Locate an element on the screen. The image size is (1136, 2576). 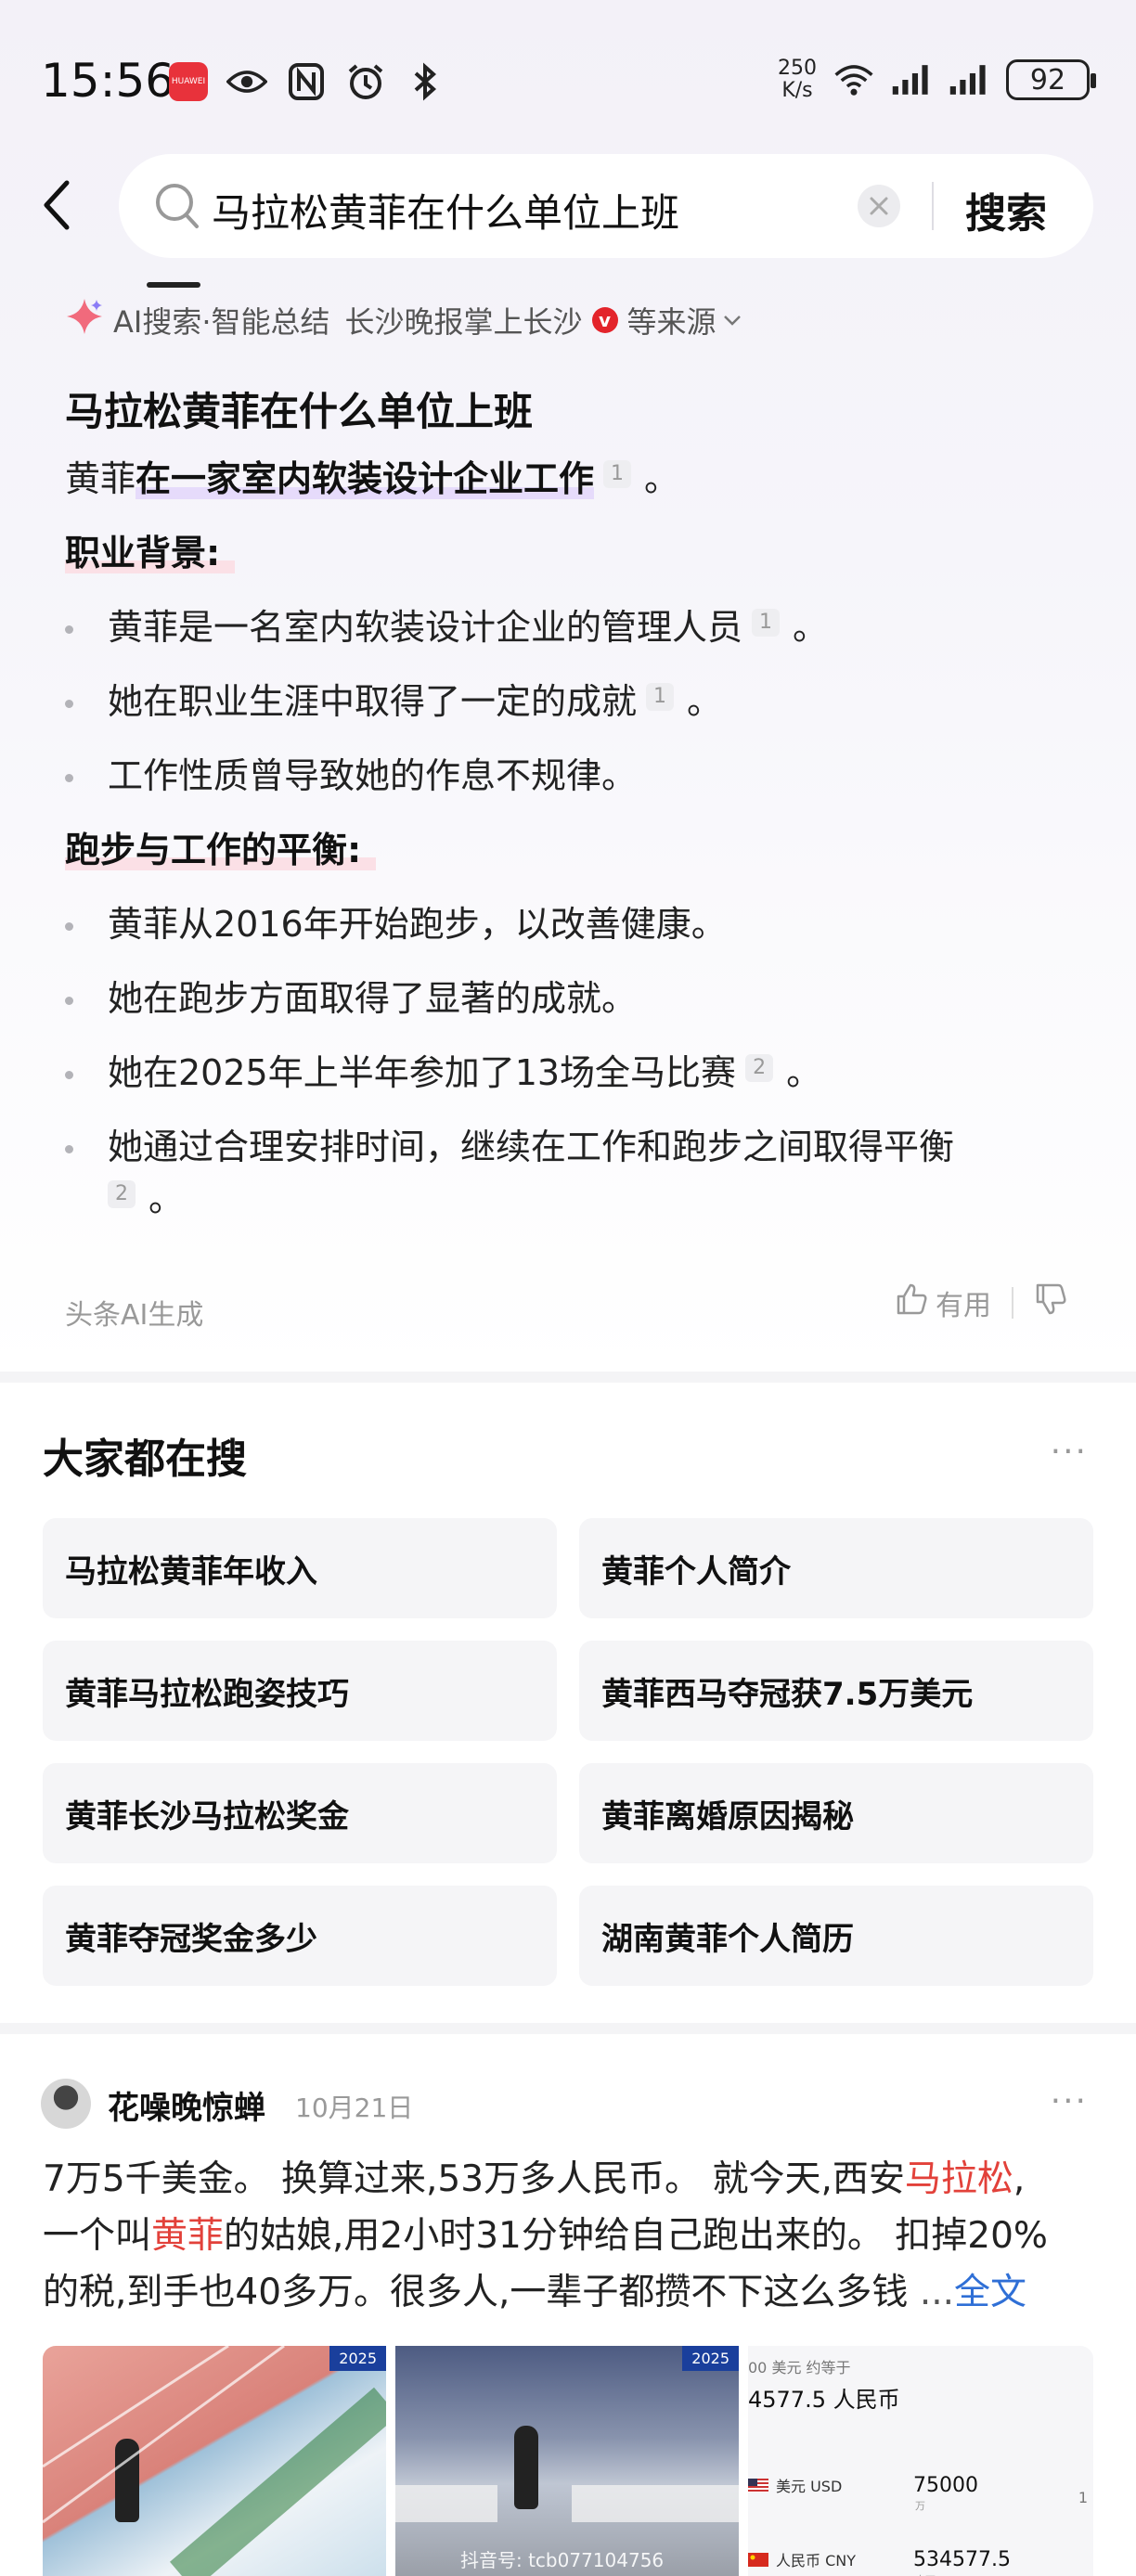
usd-label: 美元 USD is located at coordinates (809, 2487).